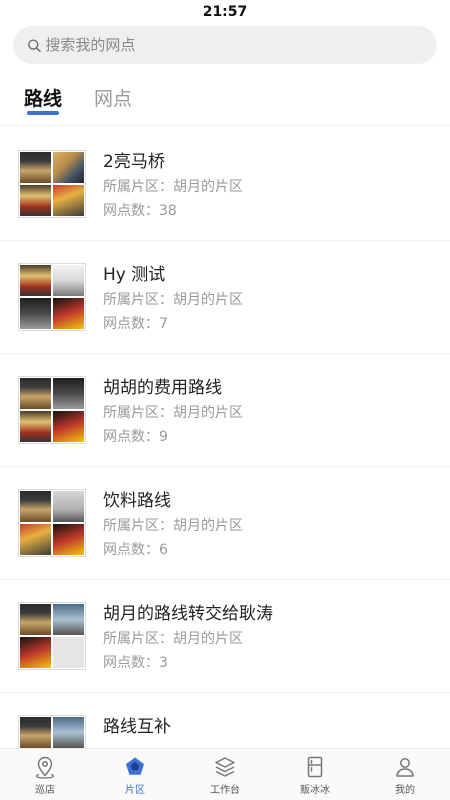  What do you see at coordinates (34, 45) in the screenshot?
I see `search-icon` at bounding box center [34, 45].